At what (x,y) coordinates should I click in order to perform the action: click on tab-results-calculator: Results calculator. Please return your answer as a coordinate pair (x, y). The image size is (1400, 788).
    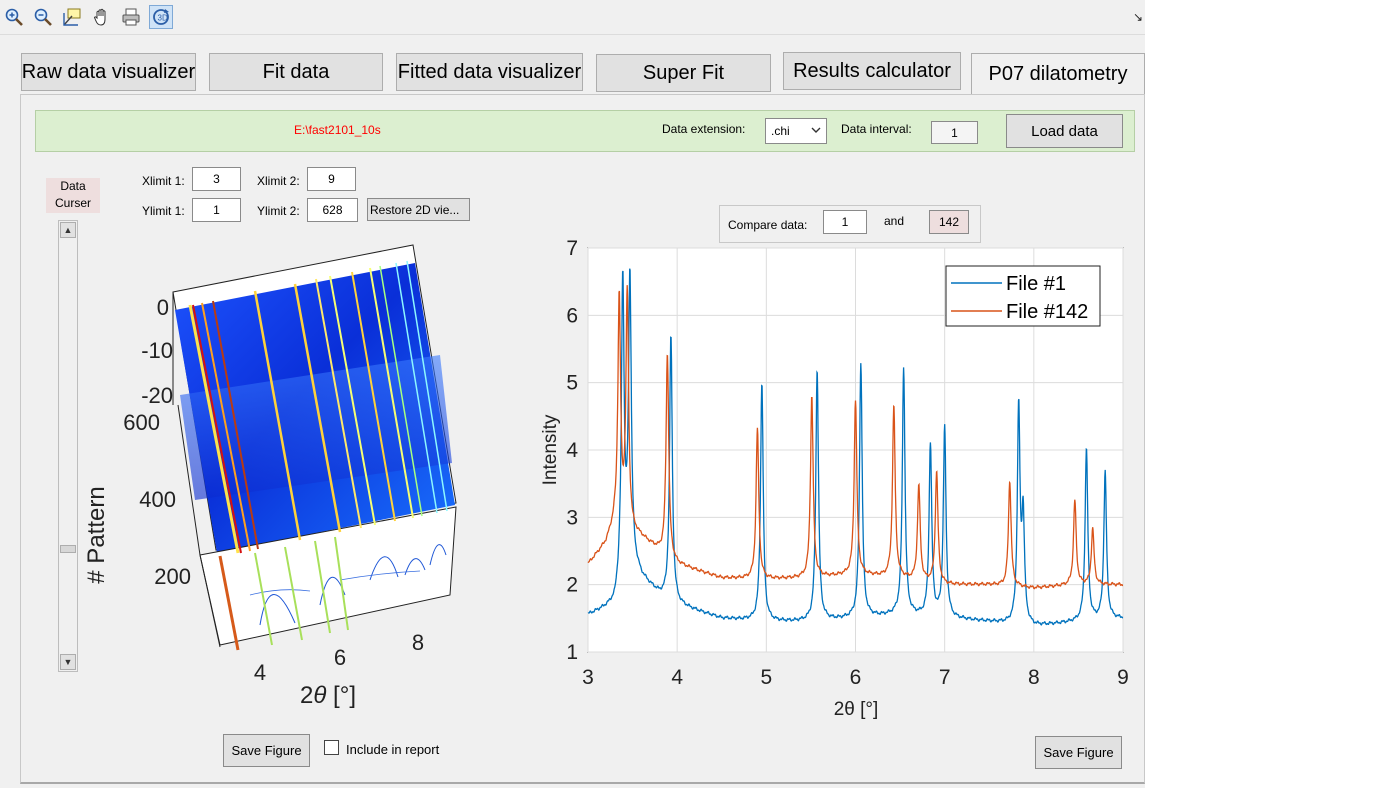
    Looking at the image, I should click on (872, 71).